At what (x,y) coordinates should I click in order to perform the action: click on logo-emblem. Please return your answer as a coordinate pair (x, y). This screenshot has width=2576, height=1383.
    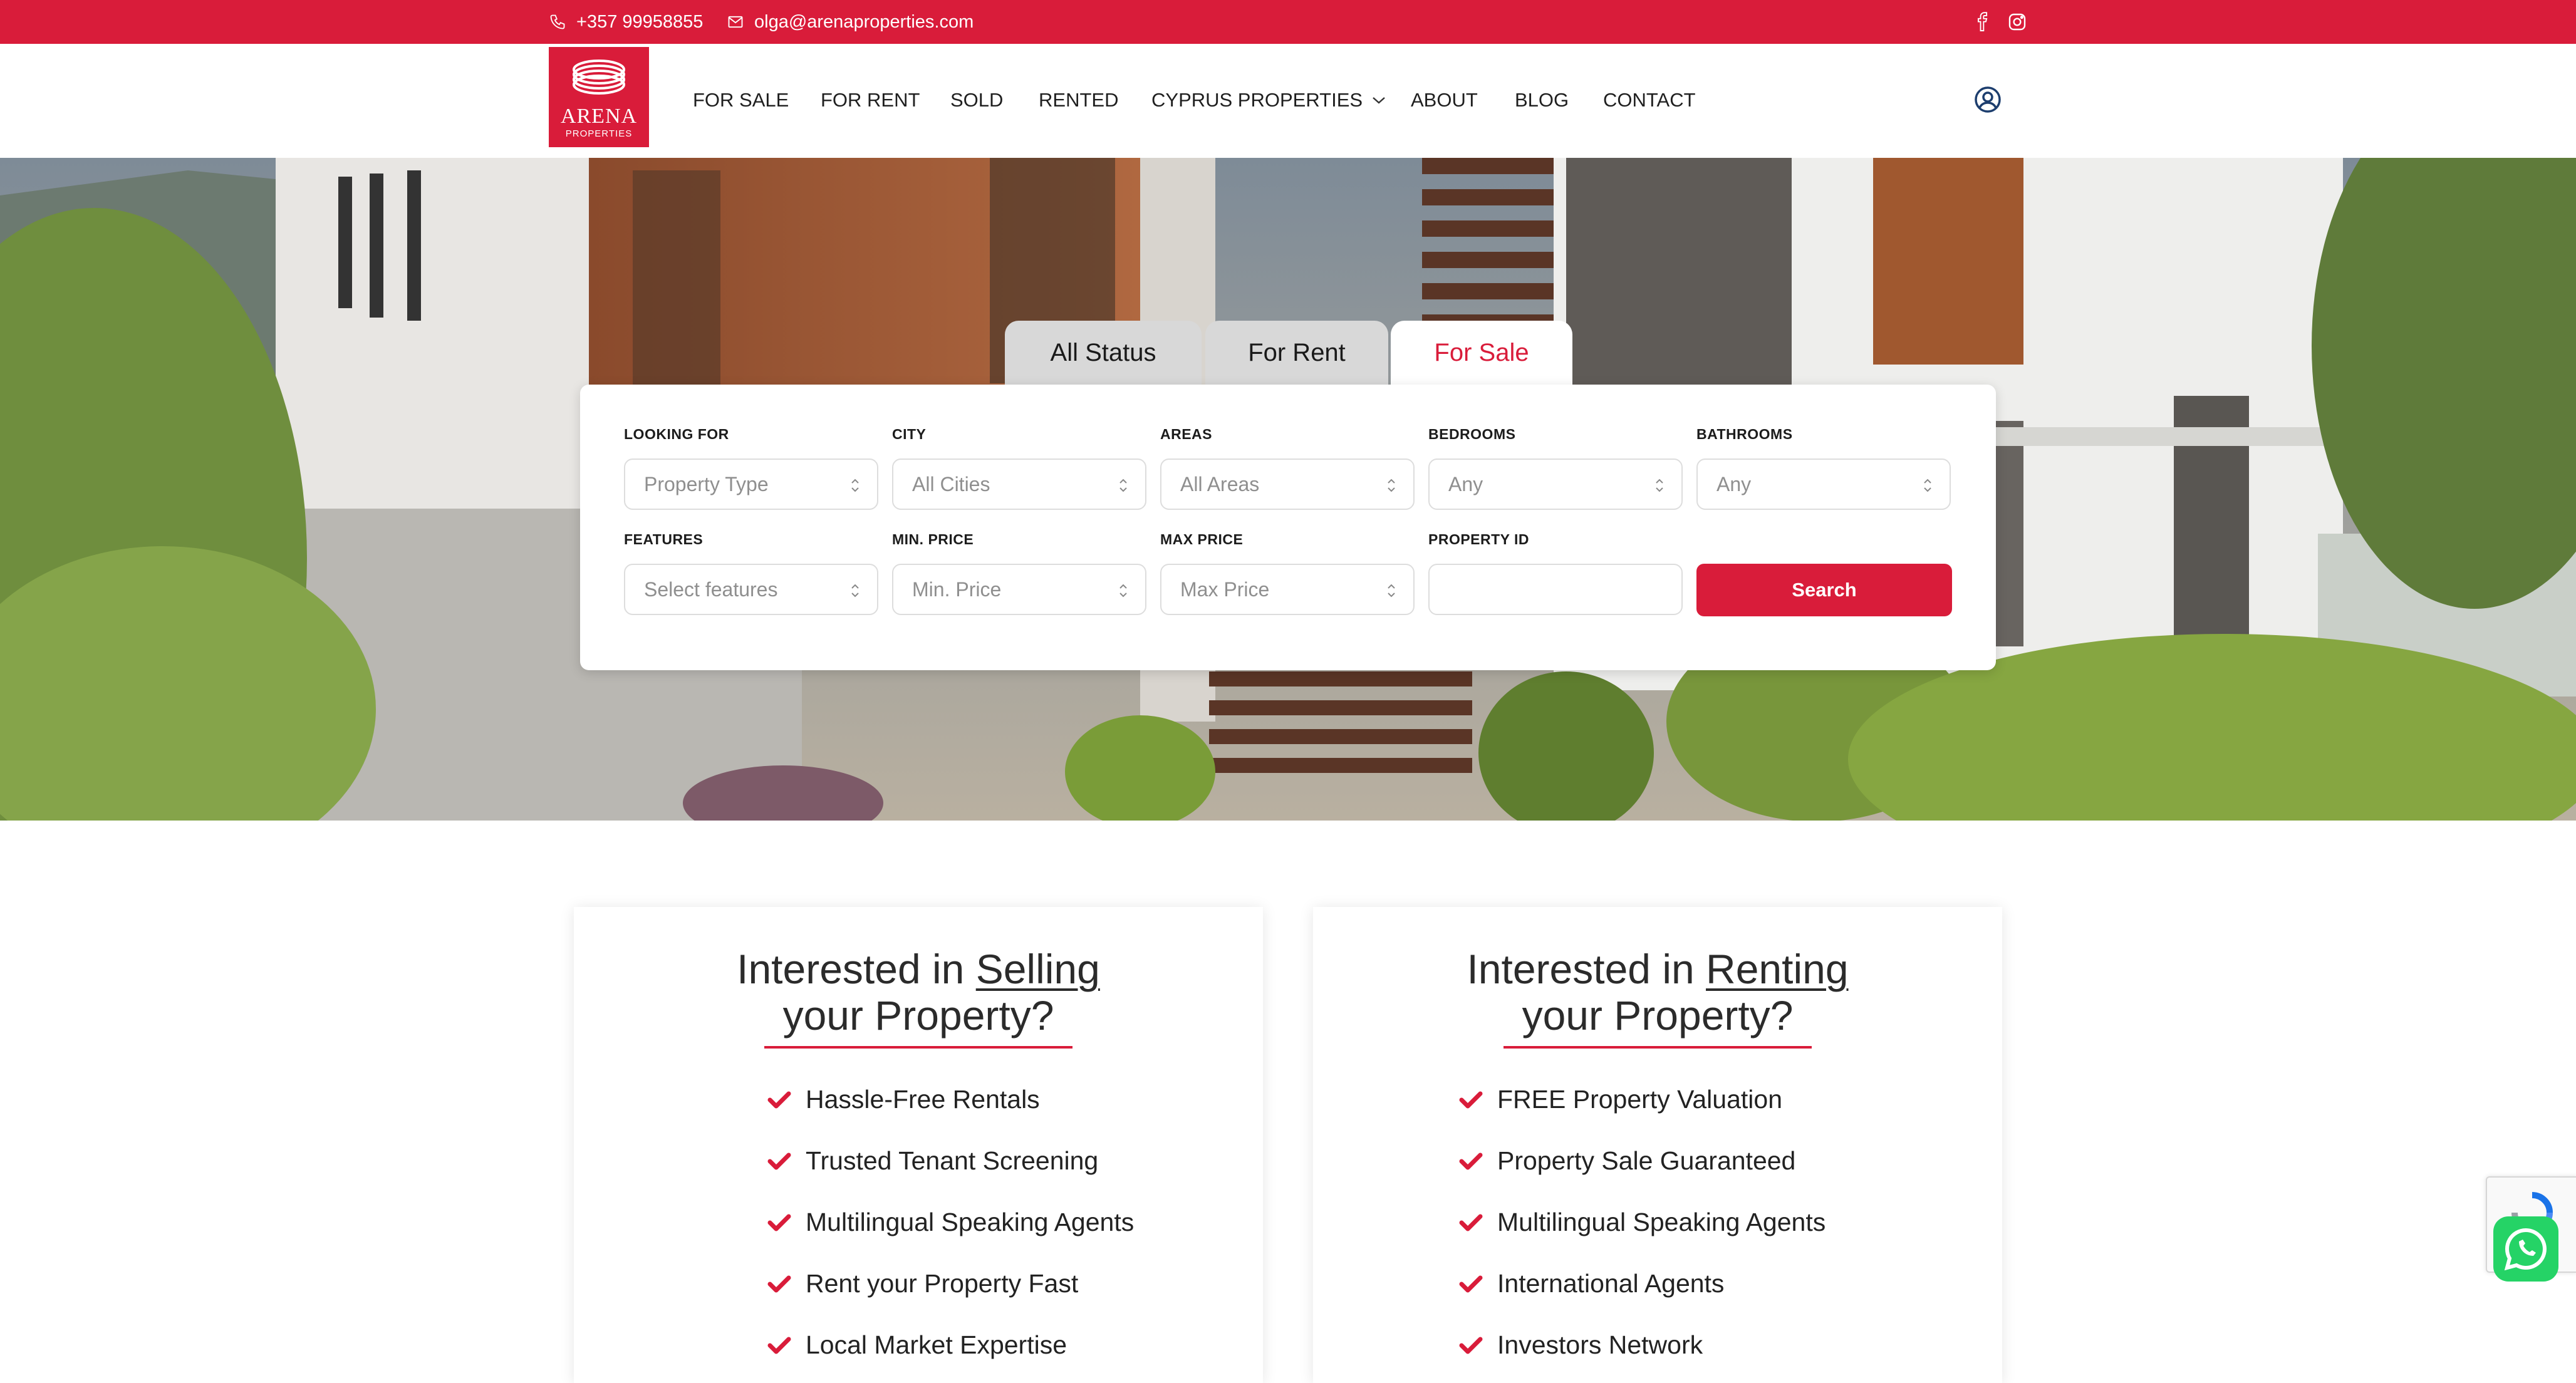
    Looking at the image, I should click on (599, 78).